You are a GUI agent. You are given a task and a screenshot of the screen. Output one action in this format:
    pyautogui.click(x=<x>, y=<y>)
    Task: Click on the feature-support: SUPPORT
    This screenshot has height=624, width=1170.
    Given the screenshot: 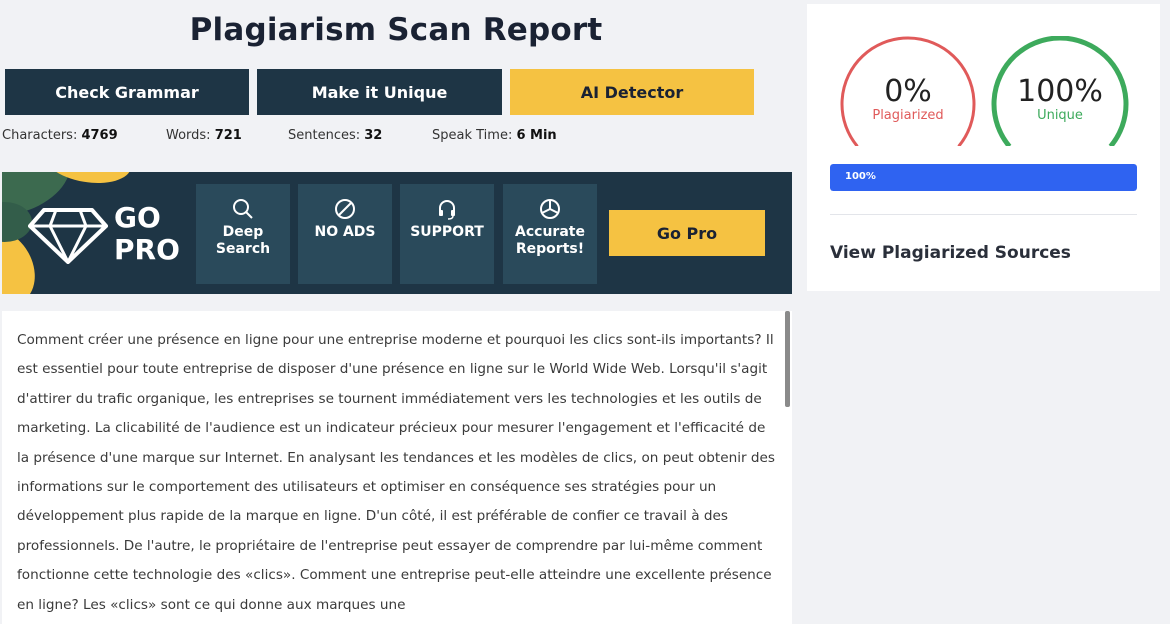 What is the action you would take?
    pyautogui.click(x=447, y=234)
    